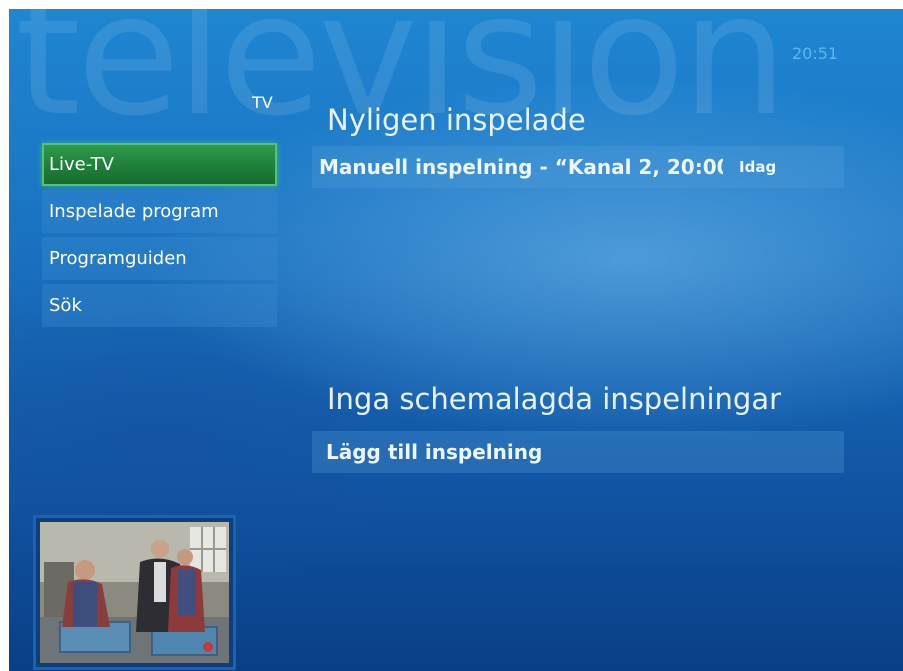  Describe the element at coordinates (262, 102) in the screenshot. I see `section-label: TV` at that location.